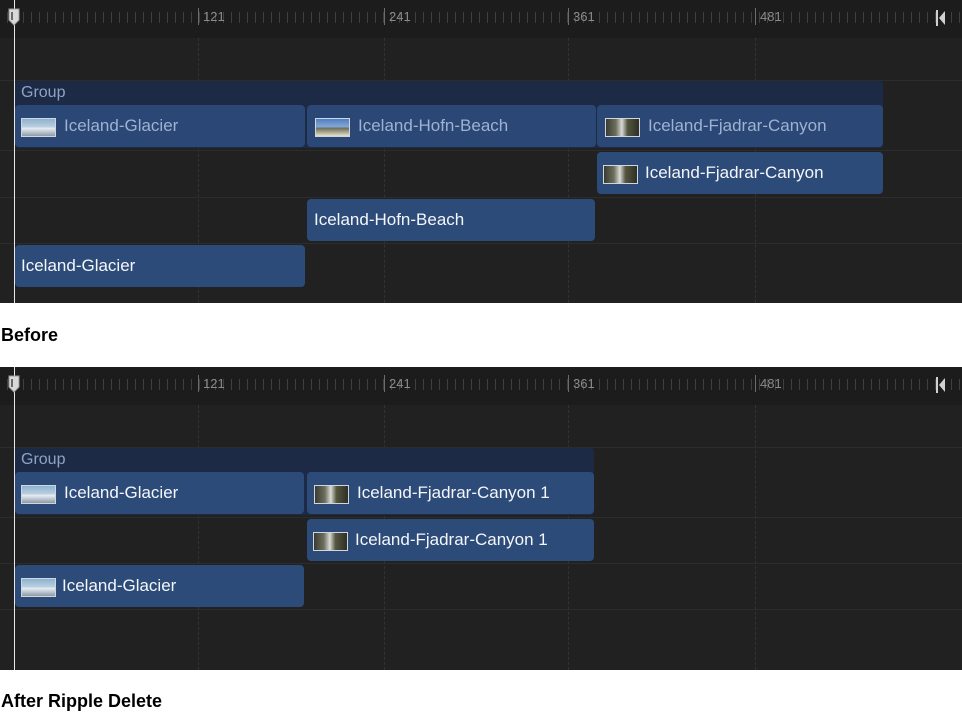 The image size is (962, 720). I want to click on group-clip-hofn-beach: Iceland-Hofn-Beach, so click(451, 126).